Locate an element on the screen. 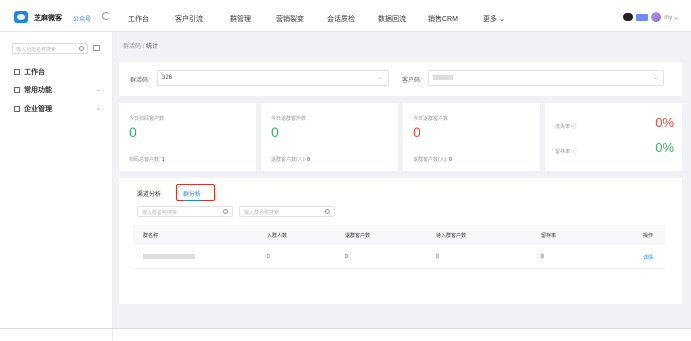 Image resolution: width=691 pixels, height=341 pixels. retention-rate-value: 0% is located at coordinates (664, 147).